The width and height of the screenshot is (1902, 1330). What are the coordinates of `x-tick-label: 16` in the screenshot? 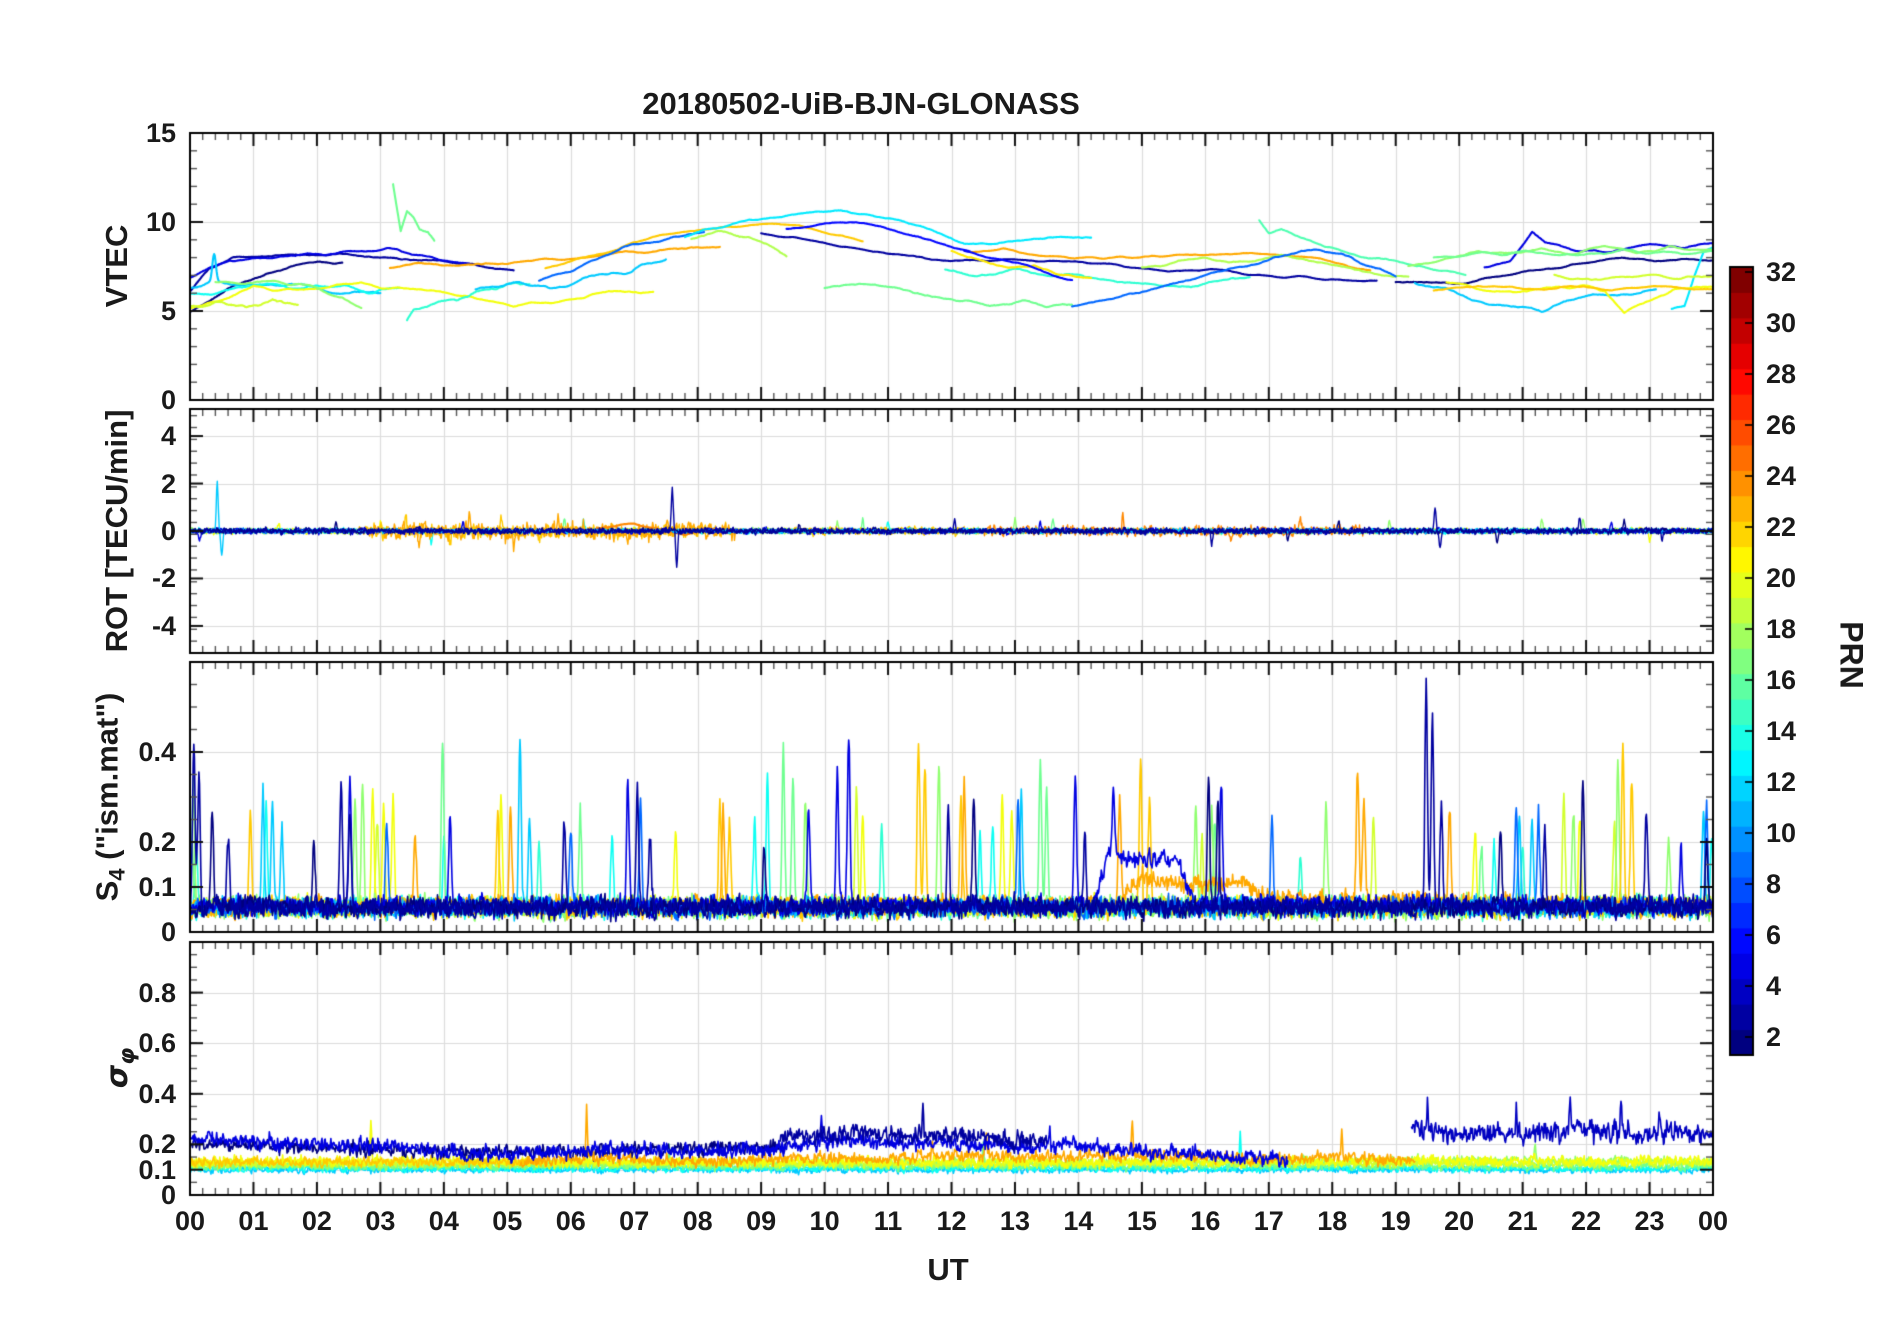 It's located at (1205, 1221).